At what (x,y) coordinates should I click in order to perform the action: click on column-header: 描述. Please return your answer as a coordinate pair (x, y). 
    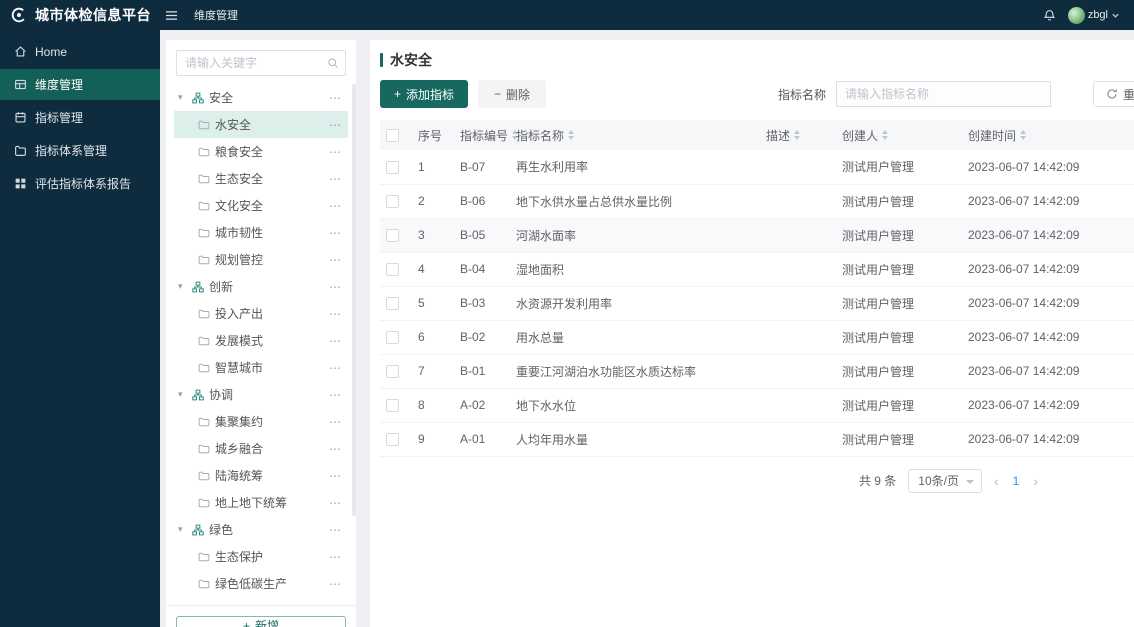
    Looking at the image, I should click on (798, 135).